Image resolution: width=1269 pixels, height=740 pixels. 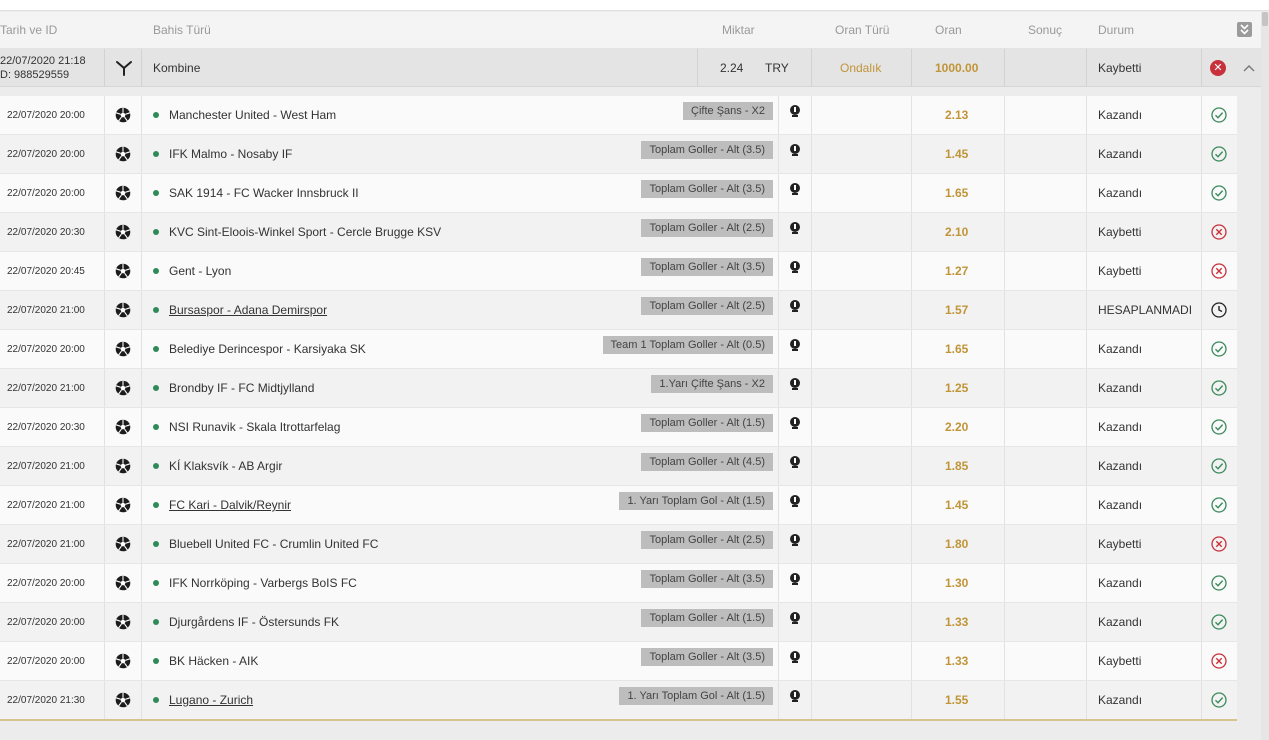 I want to click on selection-odds: 1.80, so click(x=957, y=544).